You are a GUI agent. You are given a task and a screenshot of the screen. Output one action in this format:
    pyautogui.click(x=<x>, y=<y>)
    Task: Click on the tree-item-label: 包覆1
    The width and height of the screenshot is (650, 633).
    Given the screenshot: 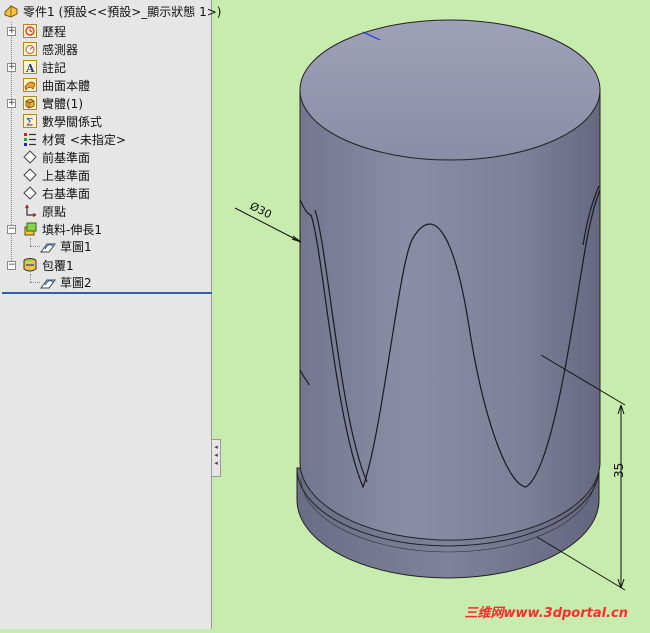 What is the action you would take?
    pyautogui.click(x=58, y=265)
    